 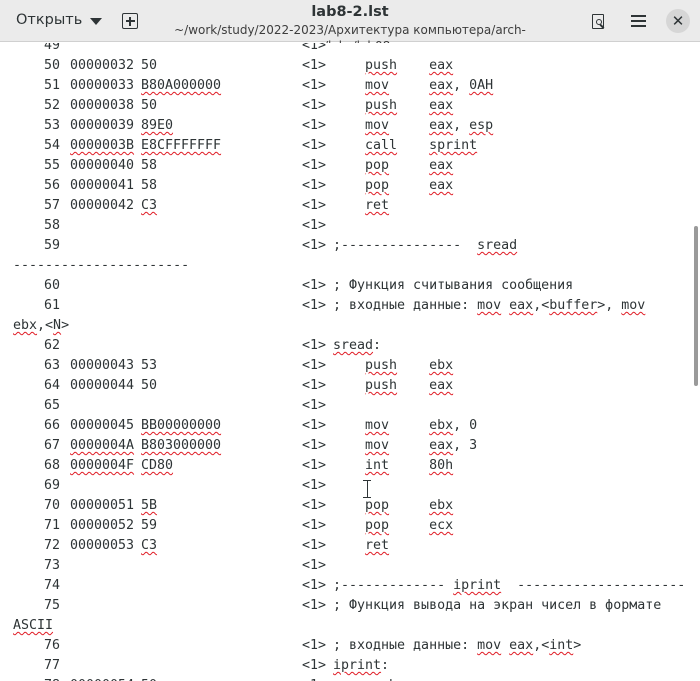 I want to click on menu-icon, so click(x=638, y=21).